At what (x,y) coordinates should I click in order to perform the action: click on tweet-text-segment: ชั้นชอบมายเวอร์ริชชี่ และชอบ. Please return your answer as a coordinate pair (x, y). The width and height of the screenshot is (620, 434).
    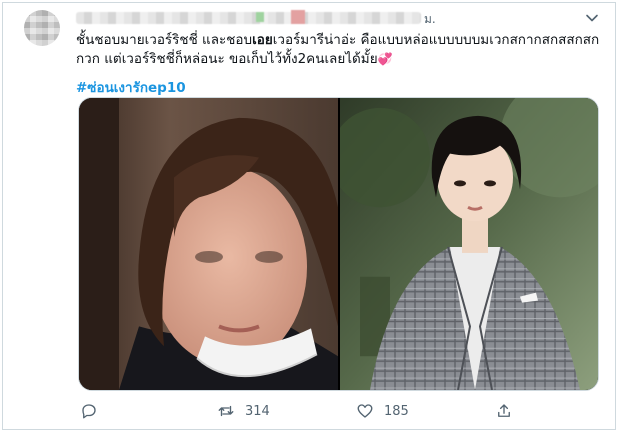
    Looking at the image, I should click on (164, 40).